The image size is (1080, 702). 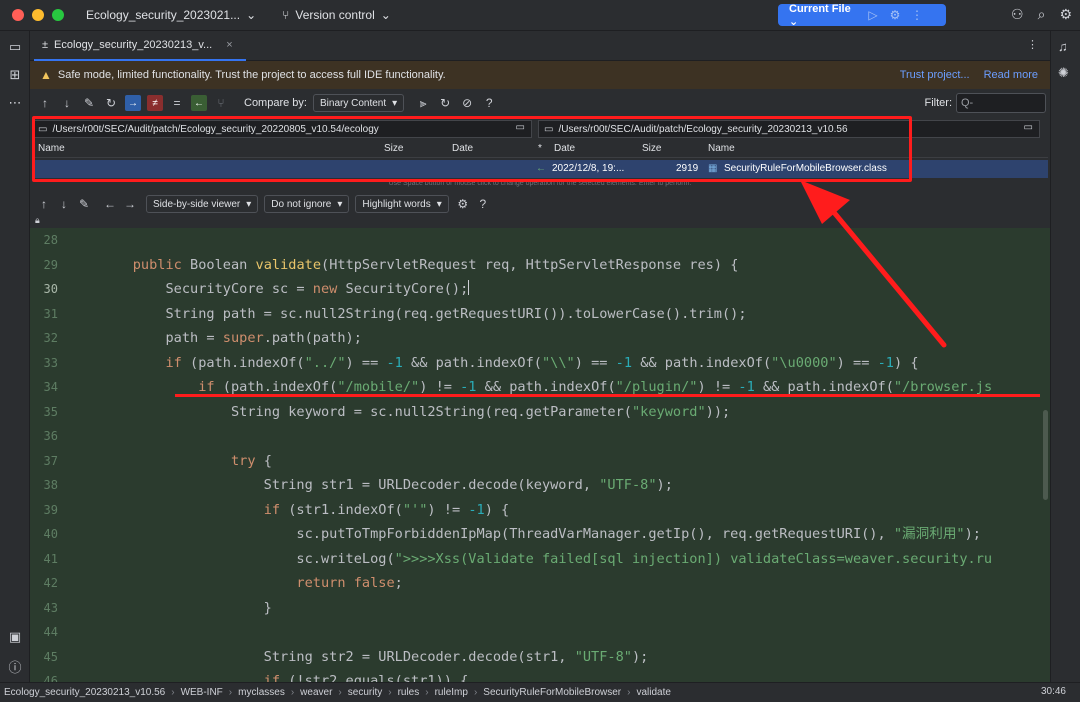 I want to click on refresh-compare-icon: ↻, so click(x=445, y=103).